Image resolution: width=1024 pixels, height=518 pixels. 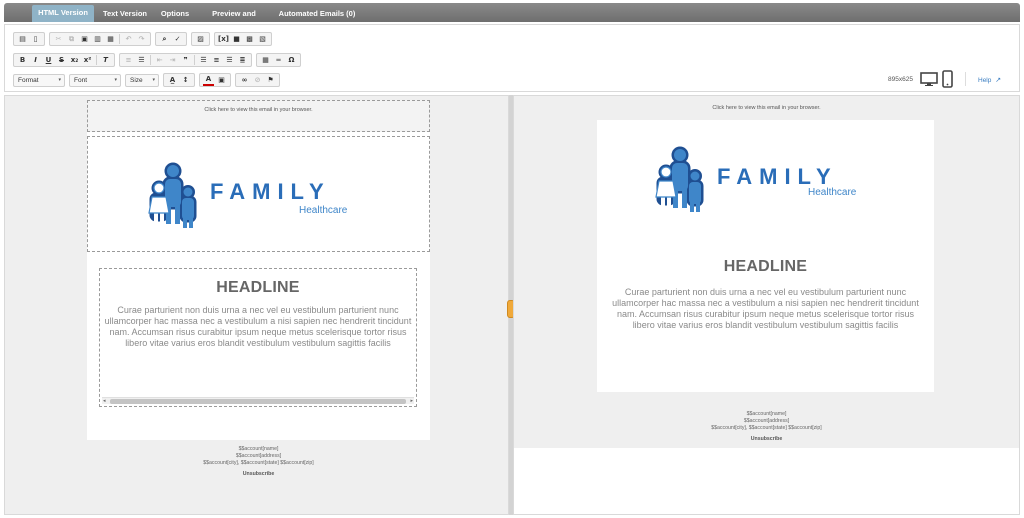 I want to click on tab-html-version: HTML Version, so click(x=63, y=13).